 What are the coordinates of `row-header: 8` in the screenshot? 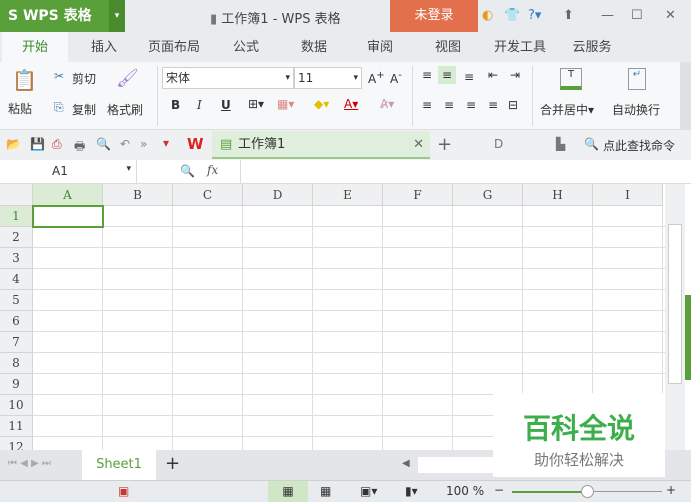 It's located at (16, 363).